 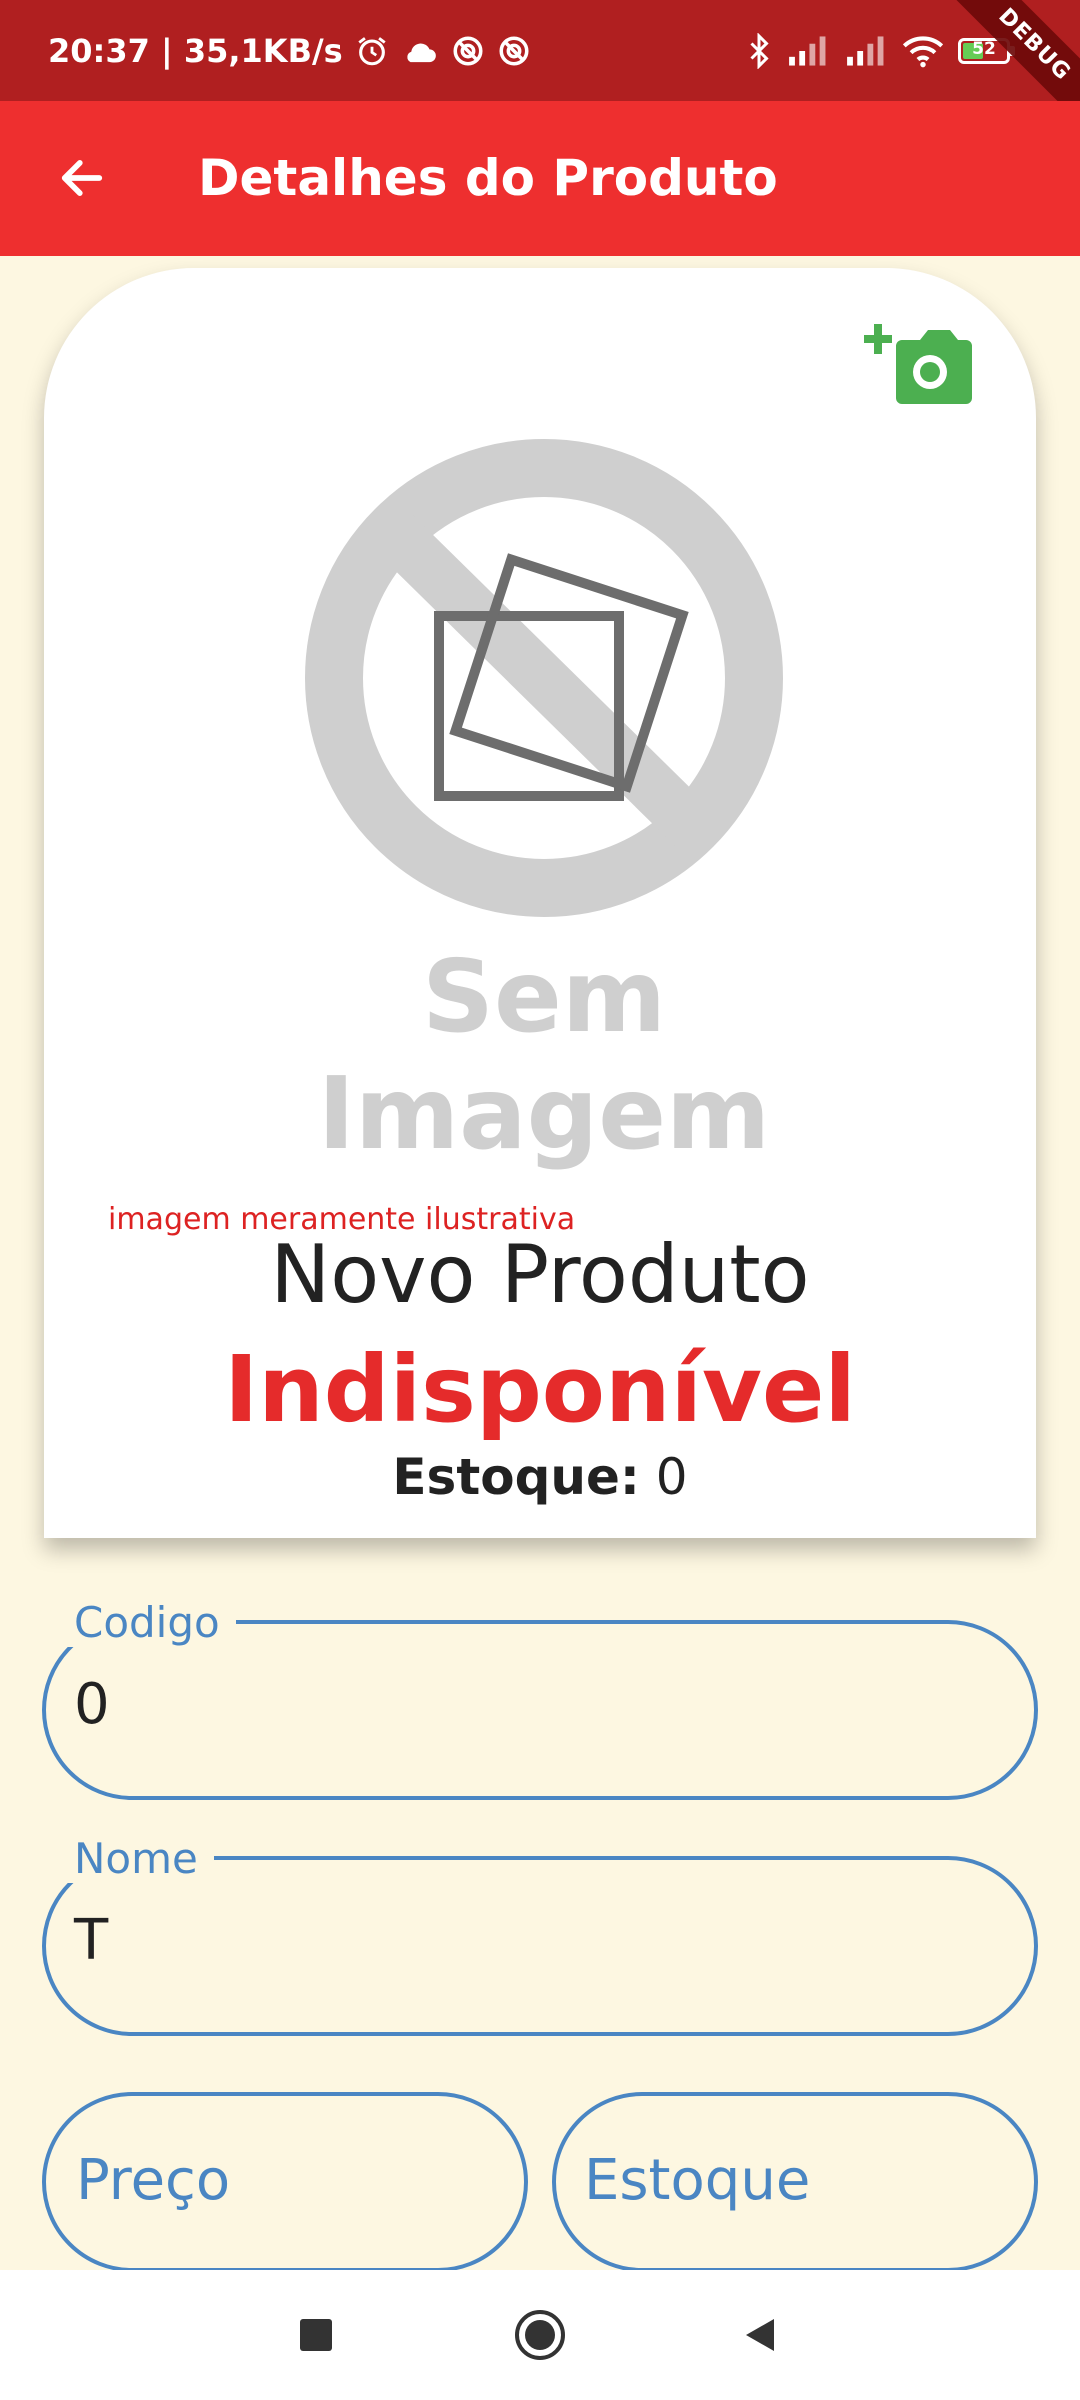 I want to click on estoque-label: Estoque, so click(x=697, y=2180).